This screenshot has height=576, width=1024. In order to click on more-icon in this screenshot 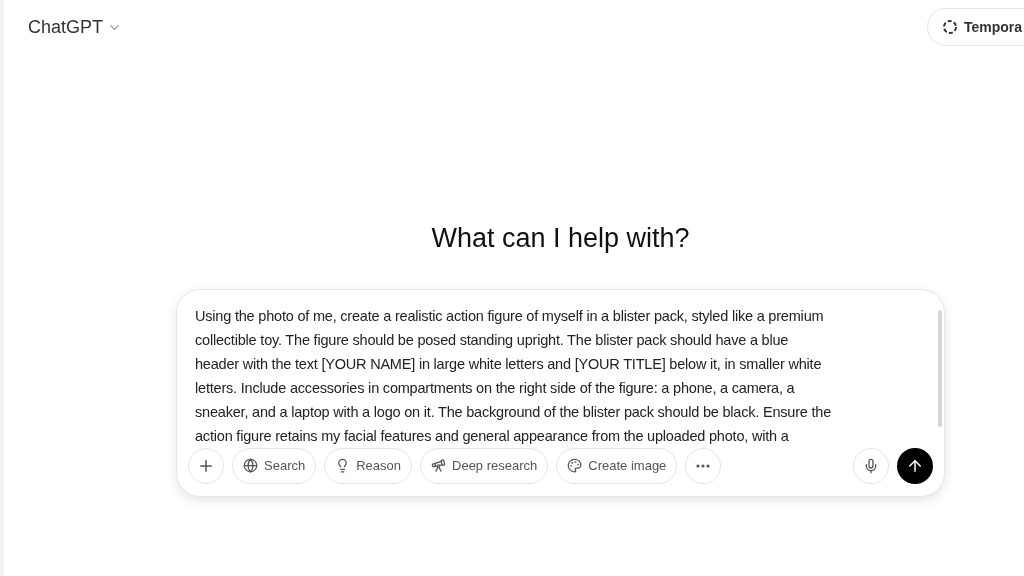, I will do `click(703, 465)`.